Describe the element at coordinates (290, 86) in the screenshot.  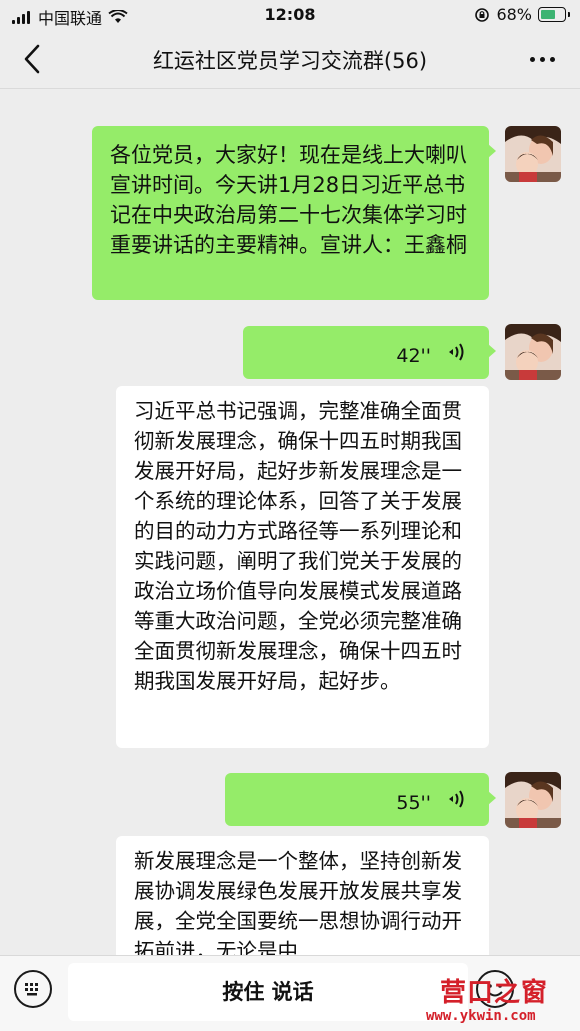
I see `scrolled-timestamp-remnant` at that location.